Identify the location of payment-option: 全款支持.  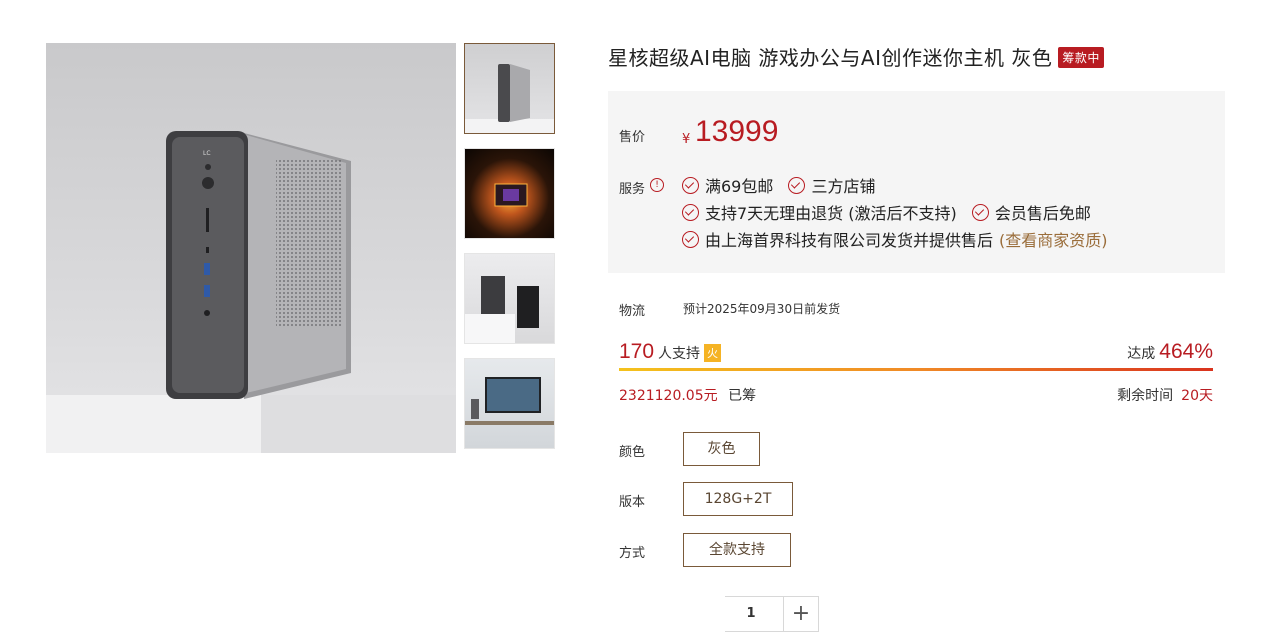
(737, 550).